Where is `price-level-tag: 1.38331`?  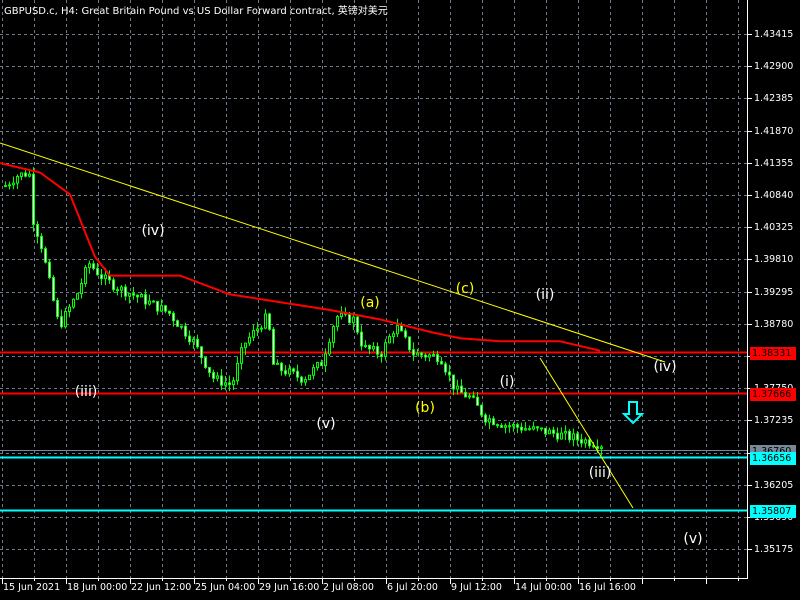 price-level-tag: 1.38331 is located at coordinates (773, 353).